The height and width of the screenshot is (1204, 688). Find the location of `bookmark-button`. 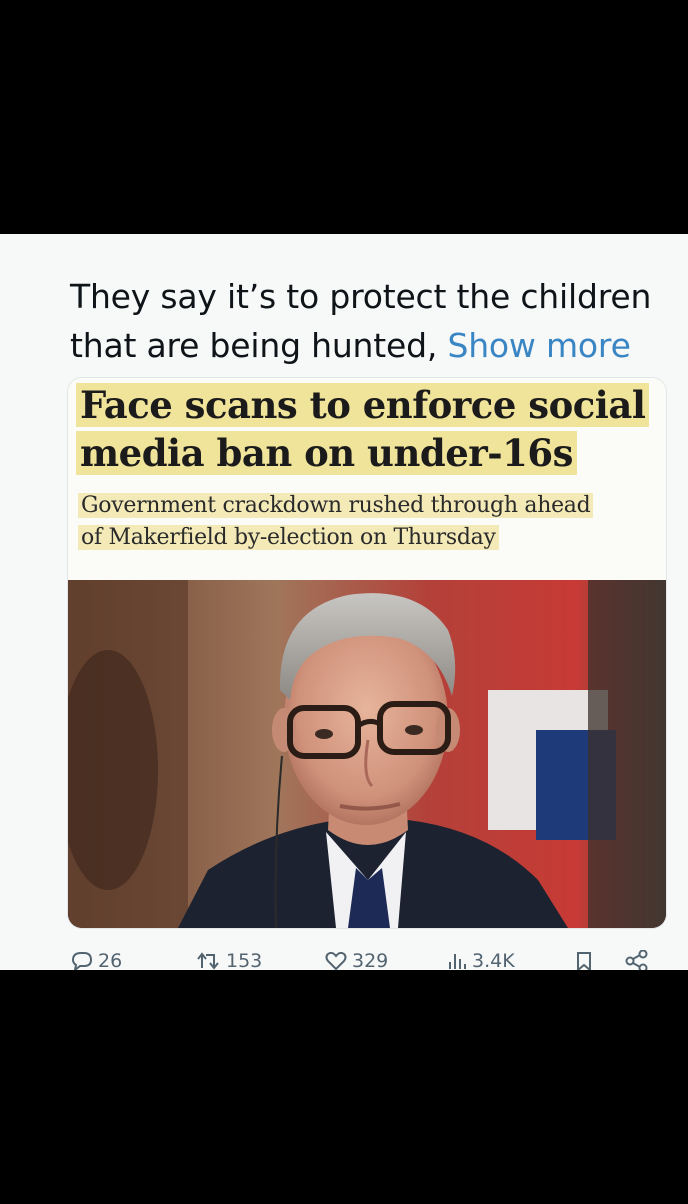

bookmark-button is located at coordinates (584, 960).